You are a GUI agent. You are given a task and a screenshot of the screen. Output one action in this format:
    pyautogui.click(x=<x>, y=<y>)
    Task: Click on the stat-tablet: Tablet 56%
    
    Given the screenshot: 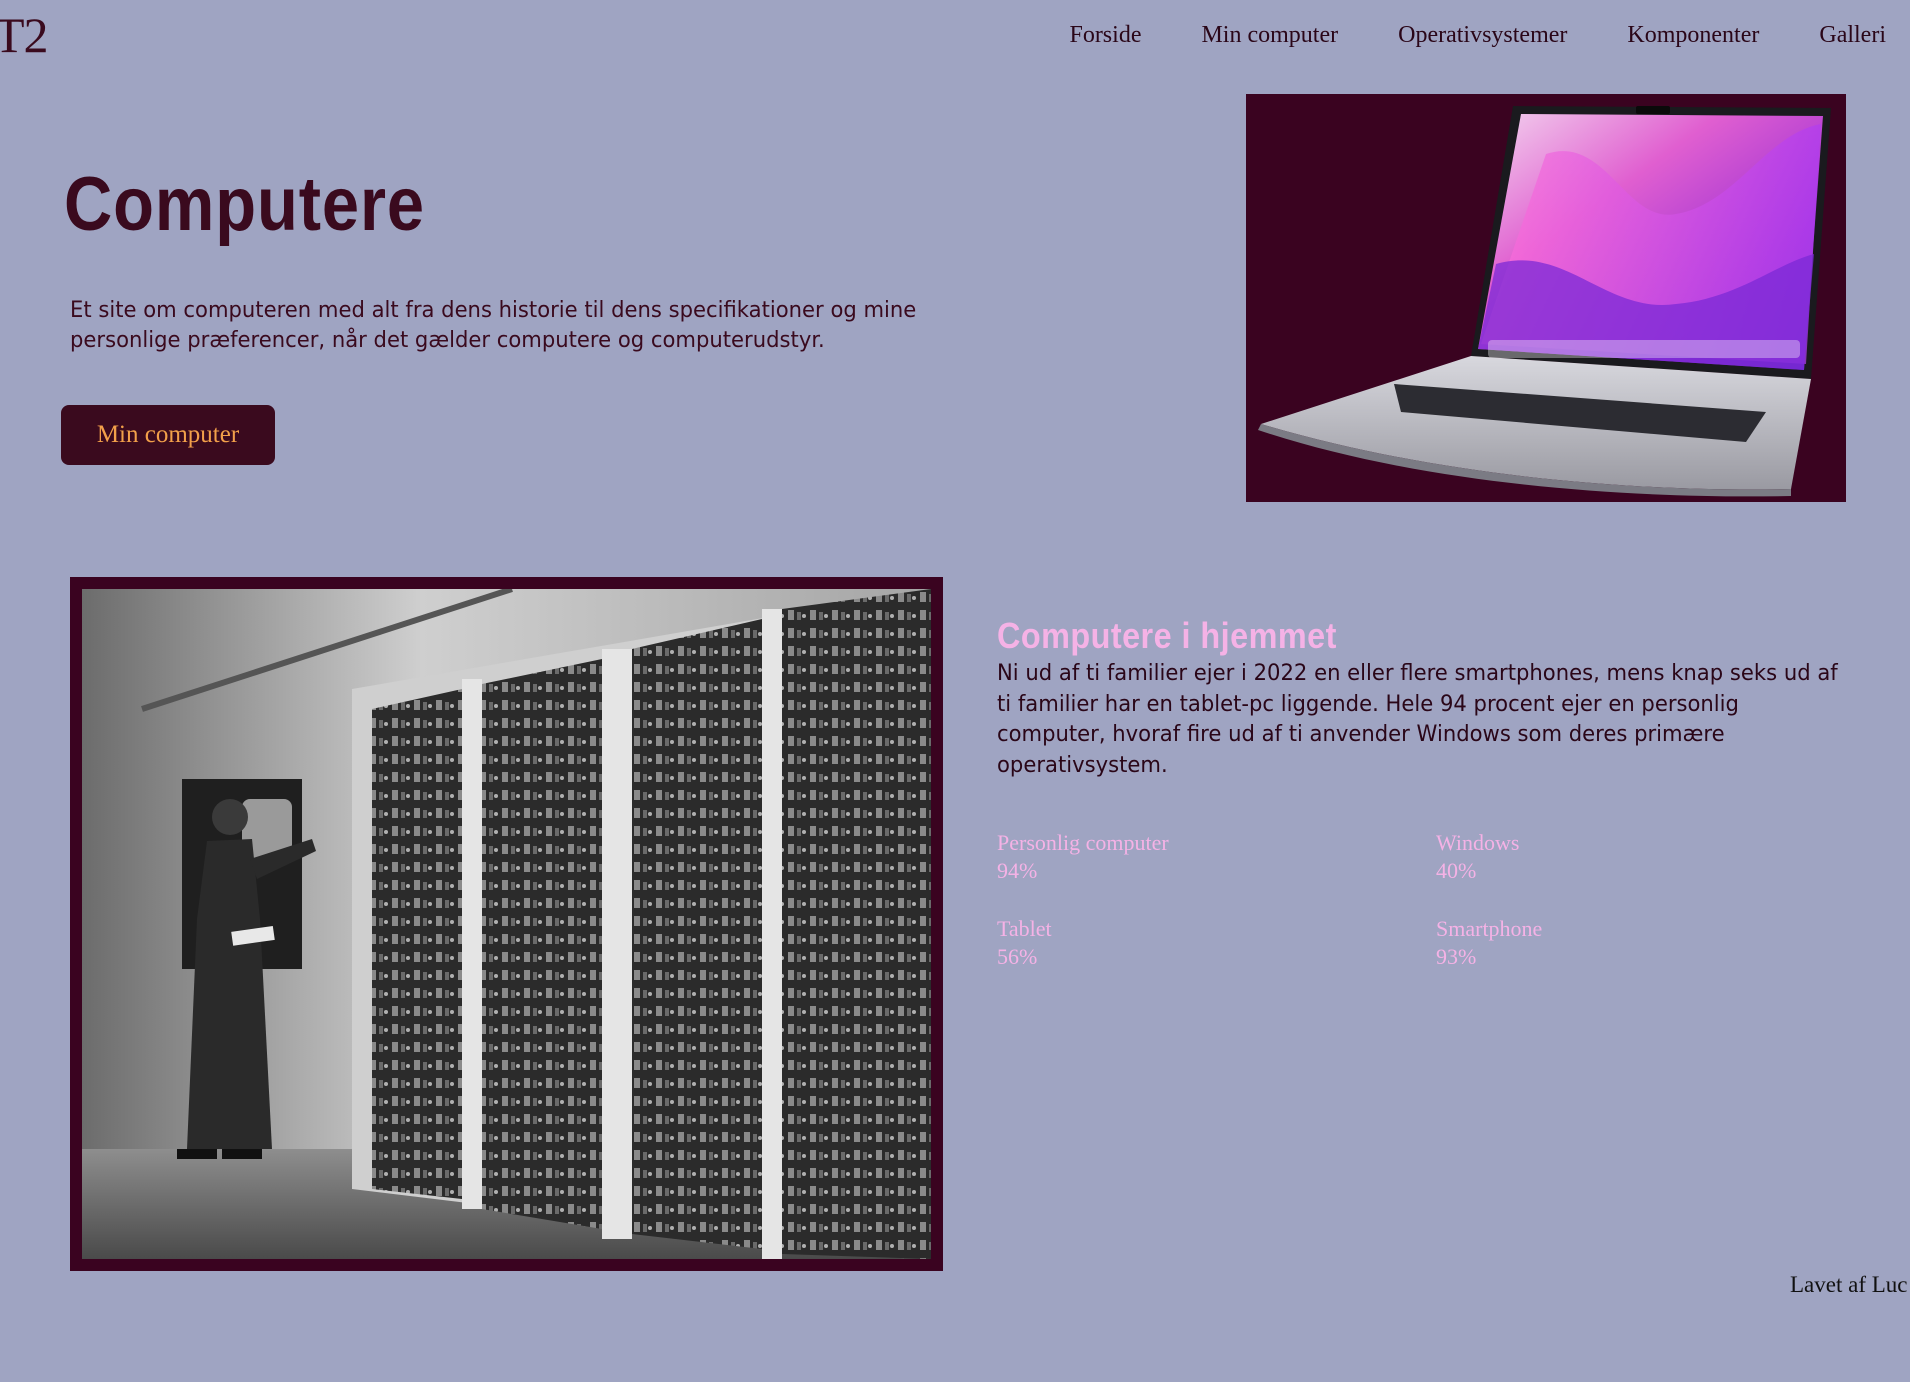 What is the action you would take?
    pyautogui.click(x=1024, y=943)
    